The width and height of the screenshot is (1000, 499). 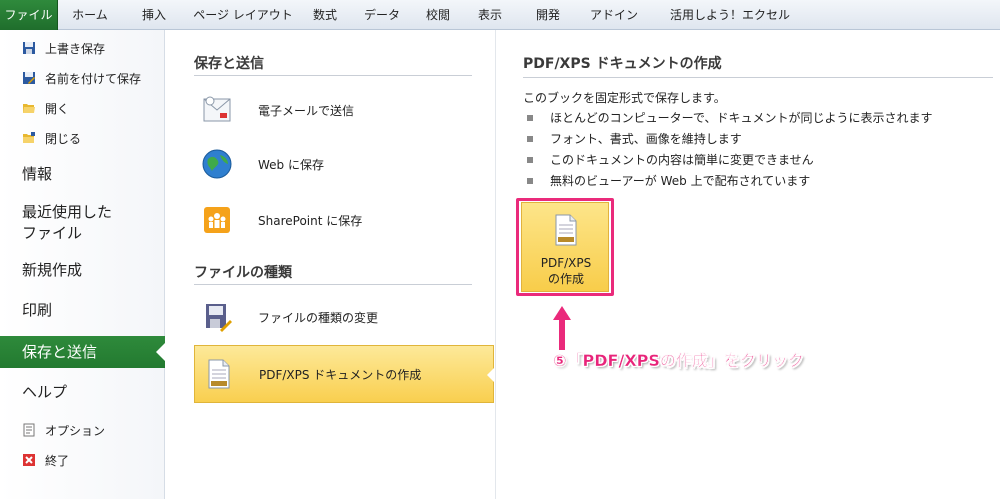 I want to click on tab-page-layout: ページ レイアウト, so click(x=243, y=15).